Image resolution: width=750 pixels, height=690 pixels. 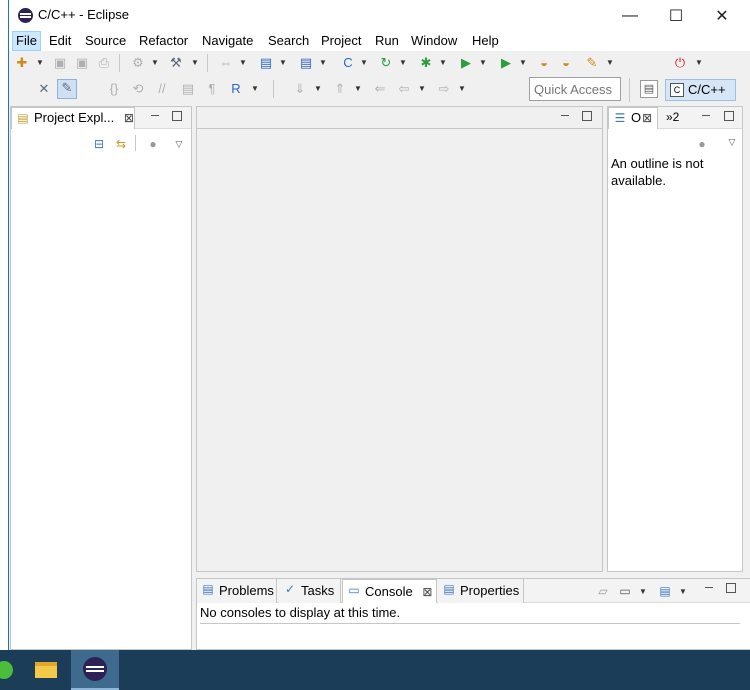 What do you see at coordinates (566, 63) in the screenshot?
I see `open-element-icon: ◒` at bounding box center [566, 63].